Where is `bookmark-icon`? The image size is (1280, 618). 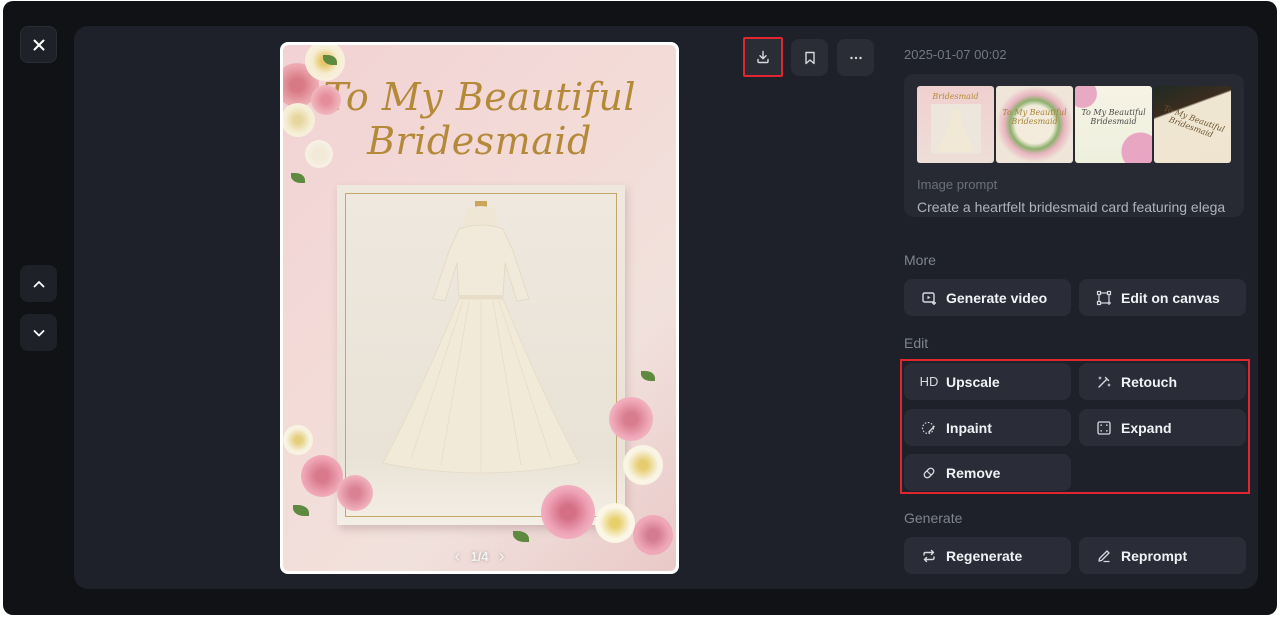
bookmark-icon is located at coordinates (809, 57).